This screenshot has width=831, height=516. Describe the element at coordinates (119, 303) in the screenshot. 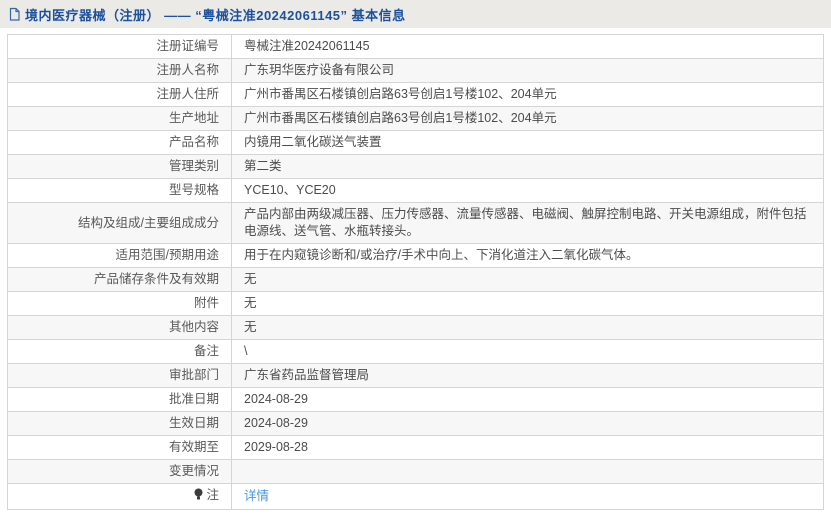

I see `row-label: 附件` at that location.